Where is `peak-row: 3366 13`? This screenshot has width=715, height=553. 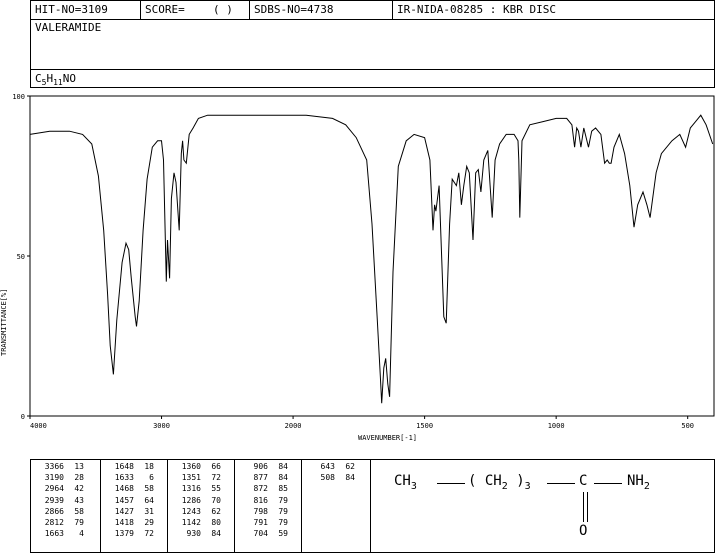 peak-row: 3366 13 is located at coordinates (59, 466).